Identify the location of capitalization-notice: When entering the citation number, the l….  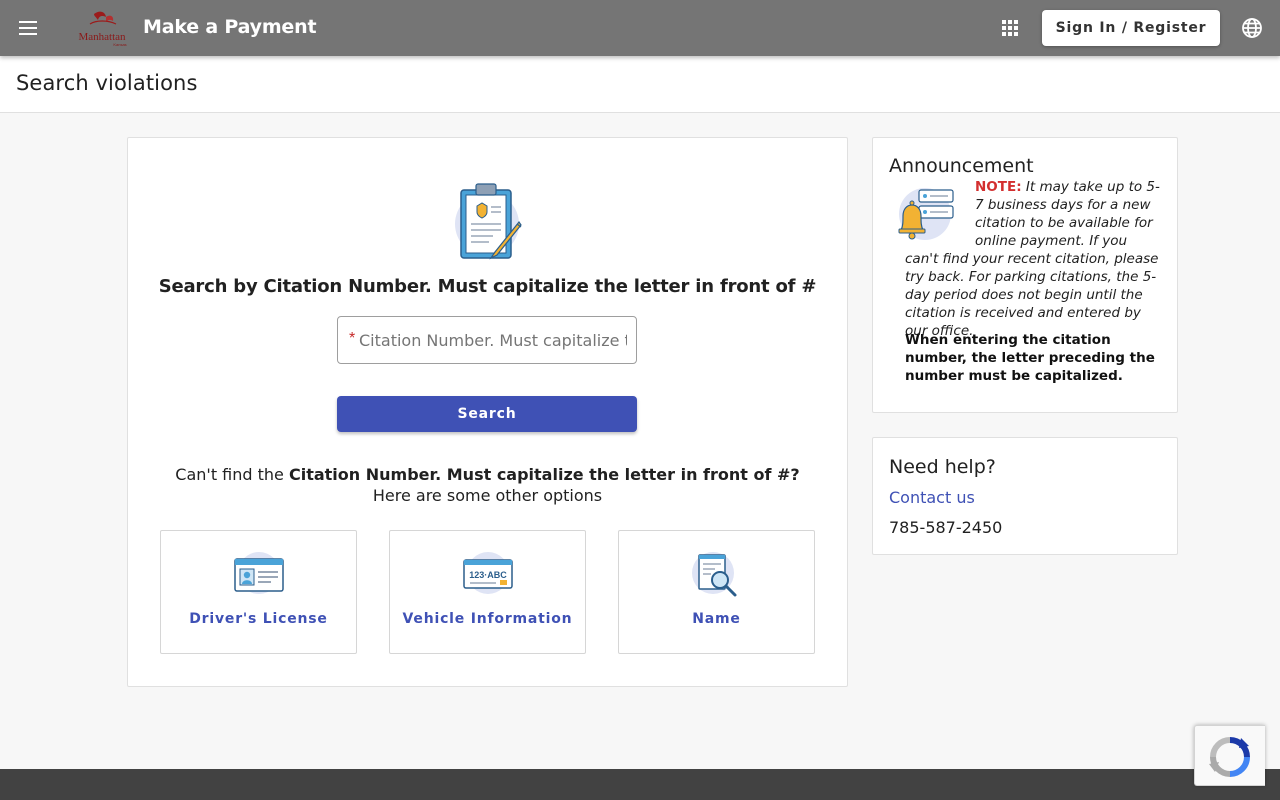
(1030, 358).